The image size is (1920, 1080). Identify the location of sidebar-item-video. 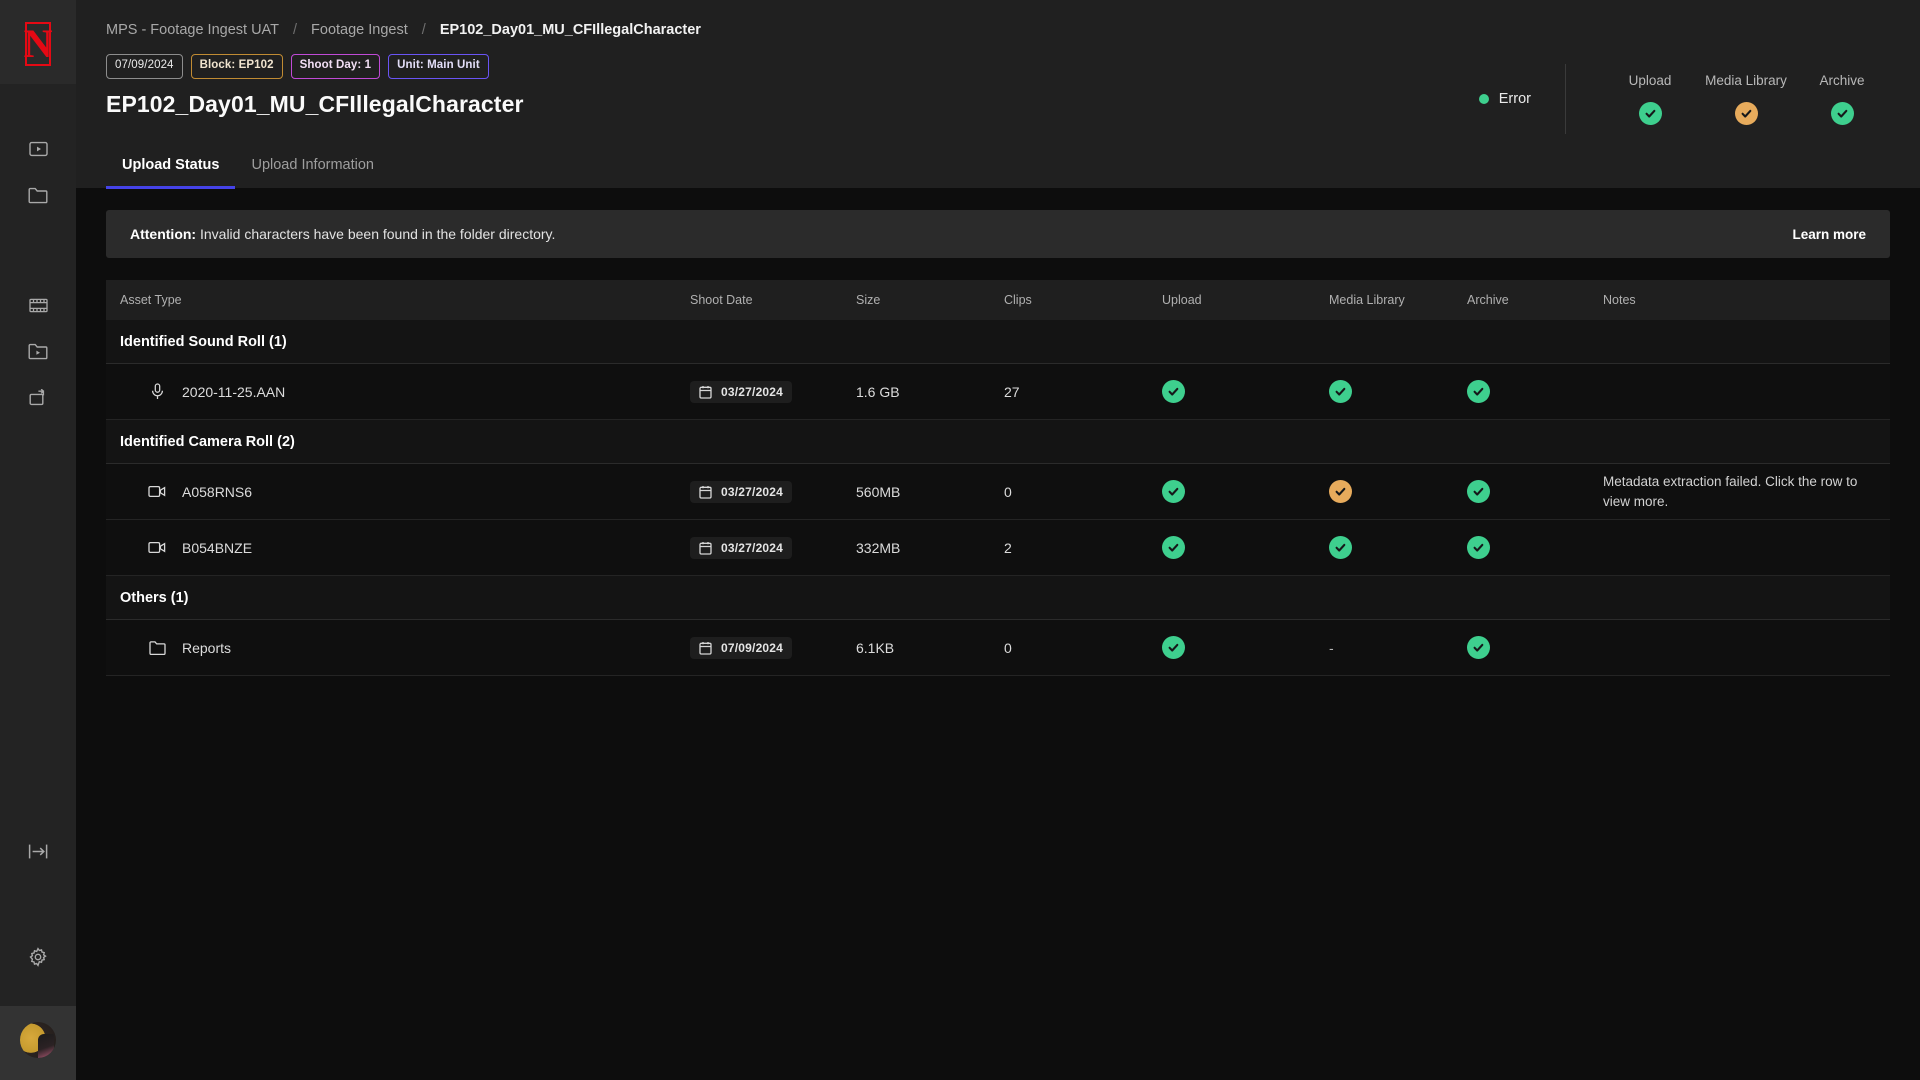
(38, 149).